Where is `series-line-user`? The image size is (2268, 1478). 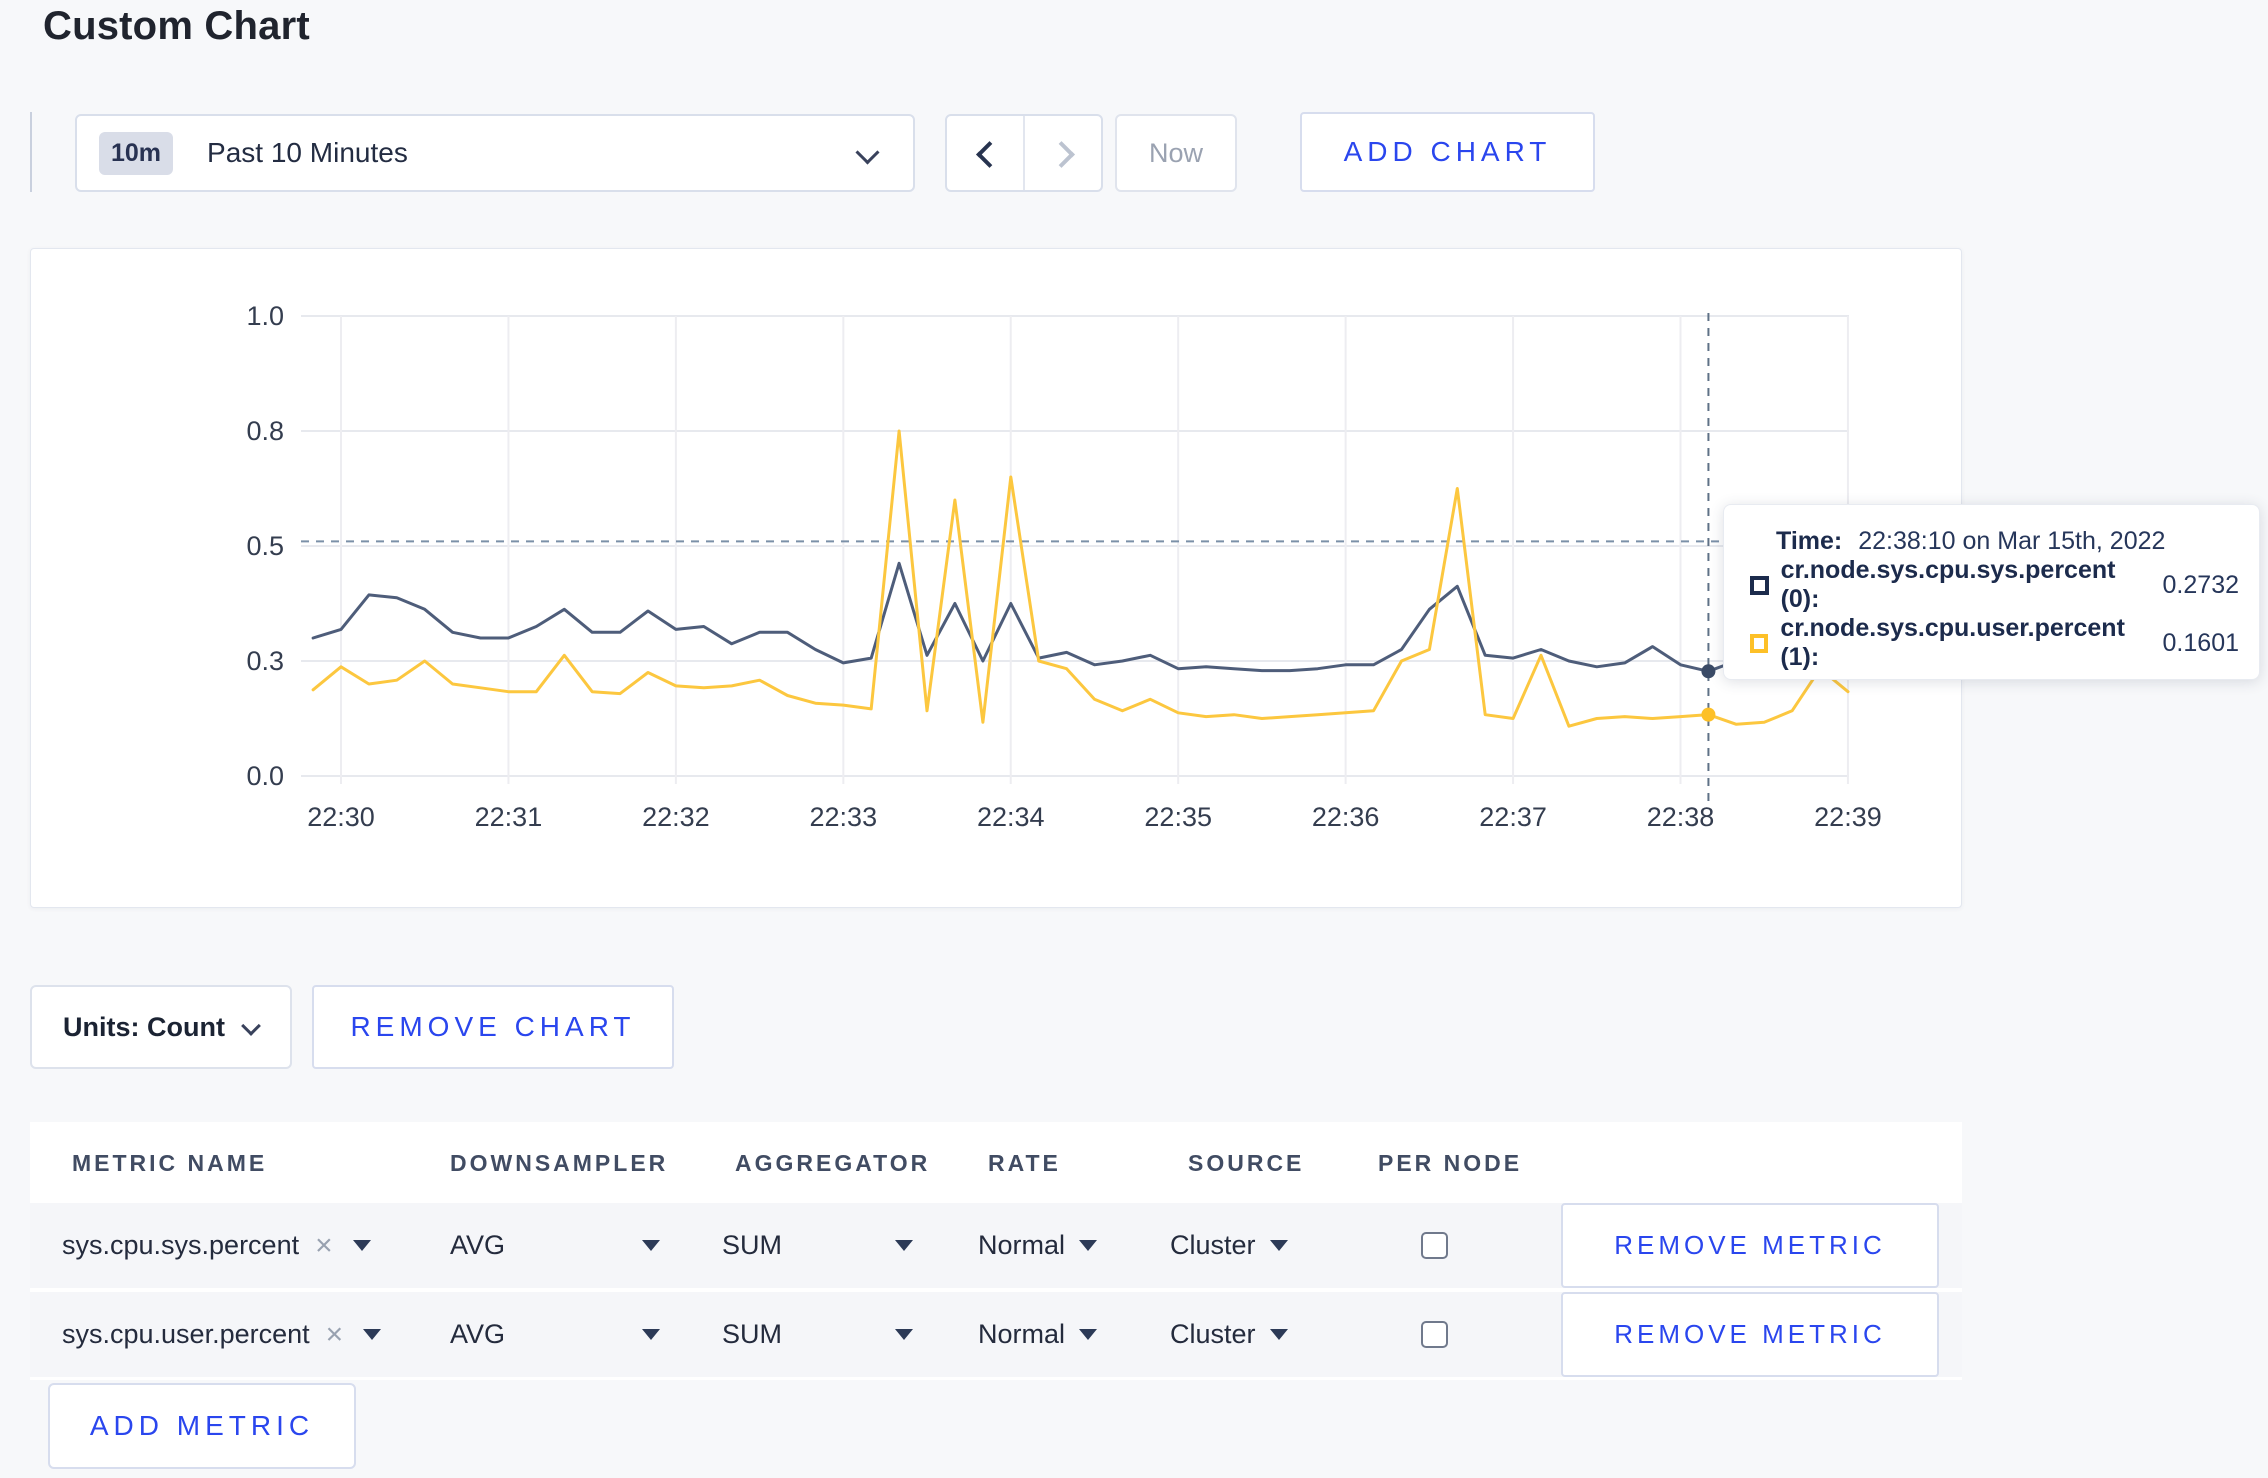 series-line-user is located at coordinates (1080, 578).